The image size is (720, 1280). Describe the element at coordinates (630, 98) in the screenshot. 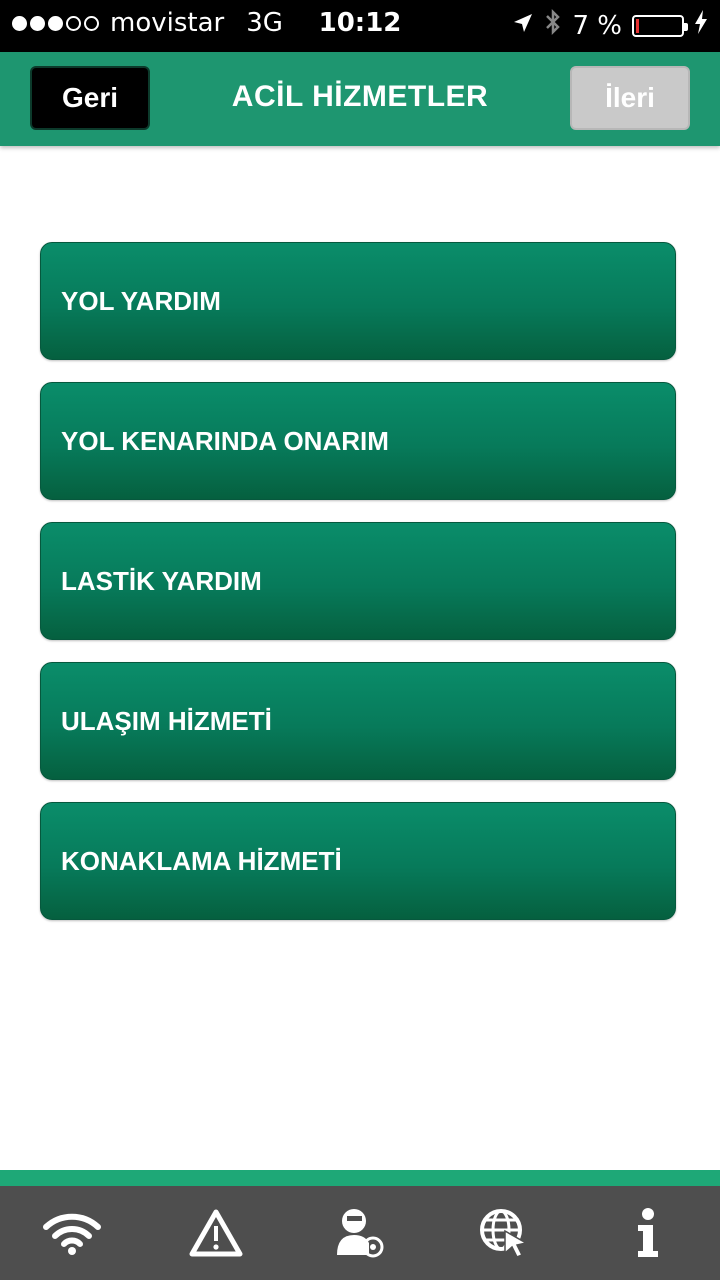

I see `next-button: İleri` at that location.